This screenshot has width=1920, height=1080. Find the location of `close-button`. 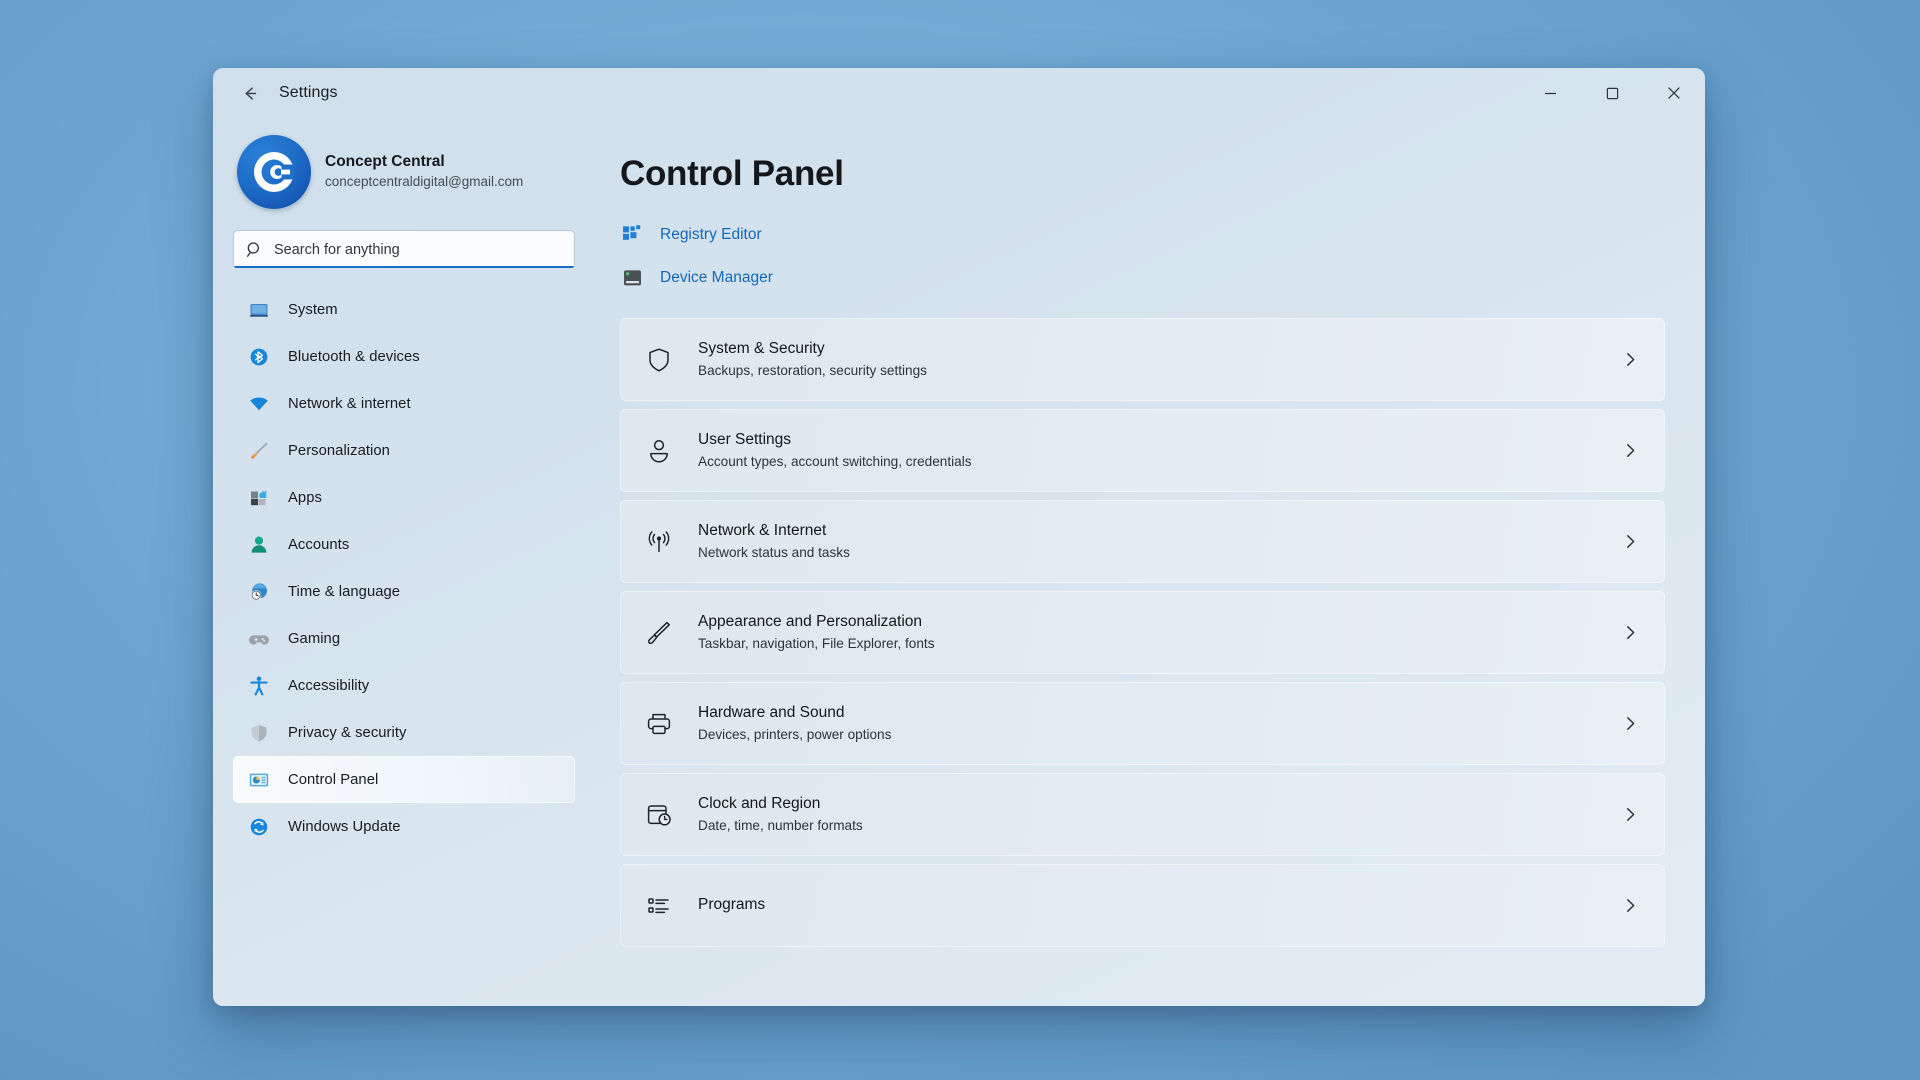

close-button is located at coordinates (1674, 93).